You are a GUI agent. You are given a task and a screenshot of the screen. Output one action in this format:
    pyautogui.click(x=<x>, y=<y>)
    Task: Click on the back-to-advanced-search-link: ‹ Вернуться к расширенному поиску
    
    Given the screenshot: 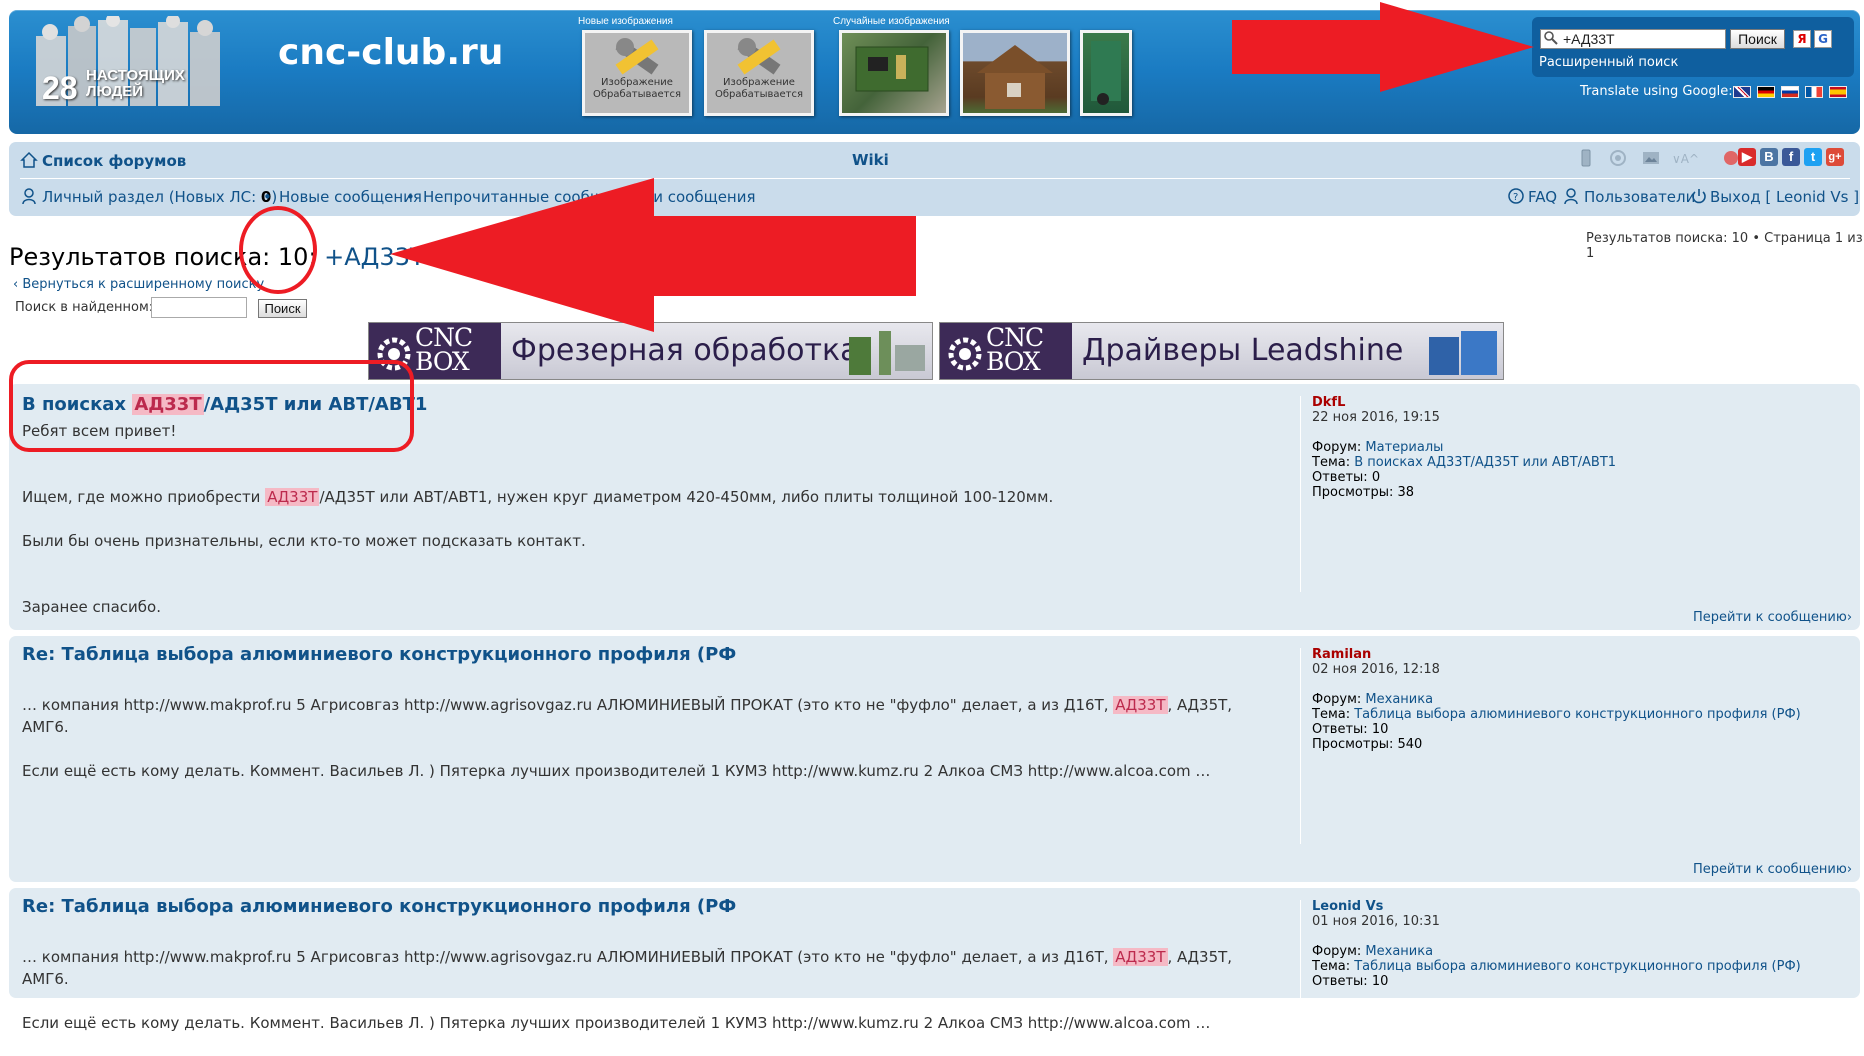 What is the action you would take?
    pyautogui.click(x=138, y=284)
    